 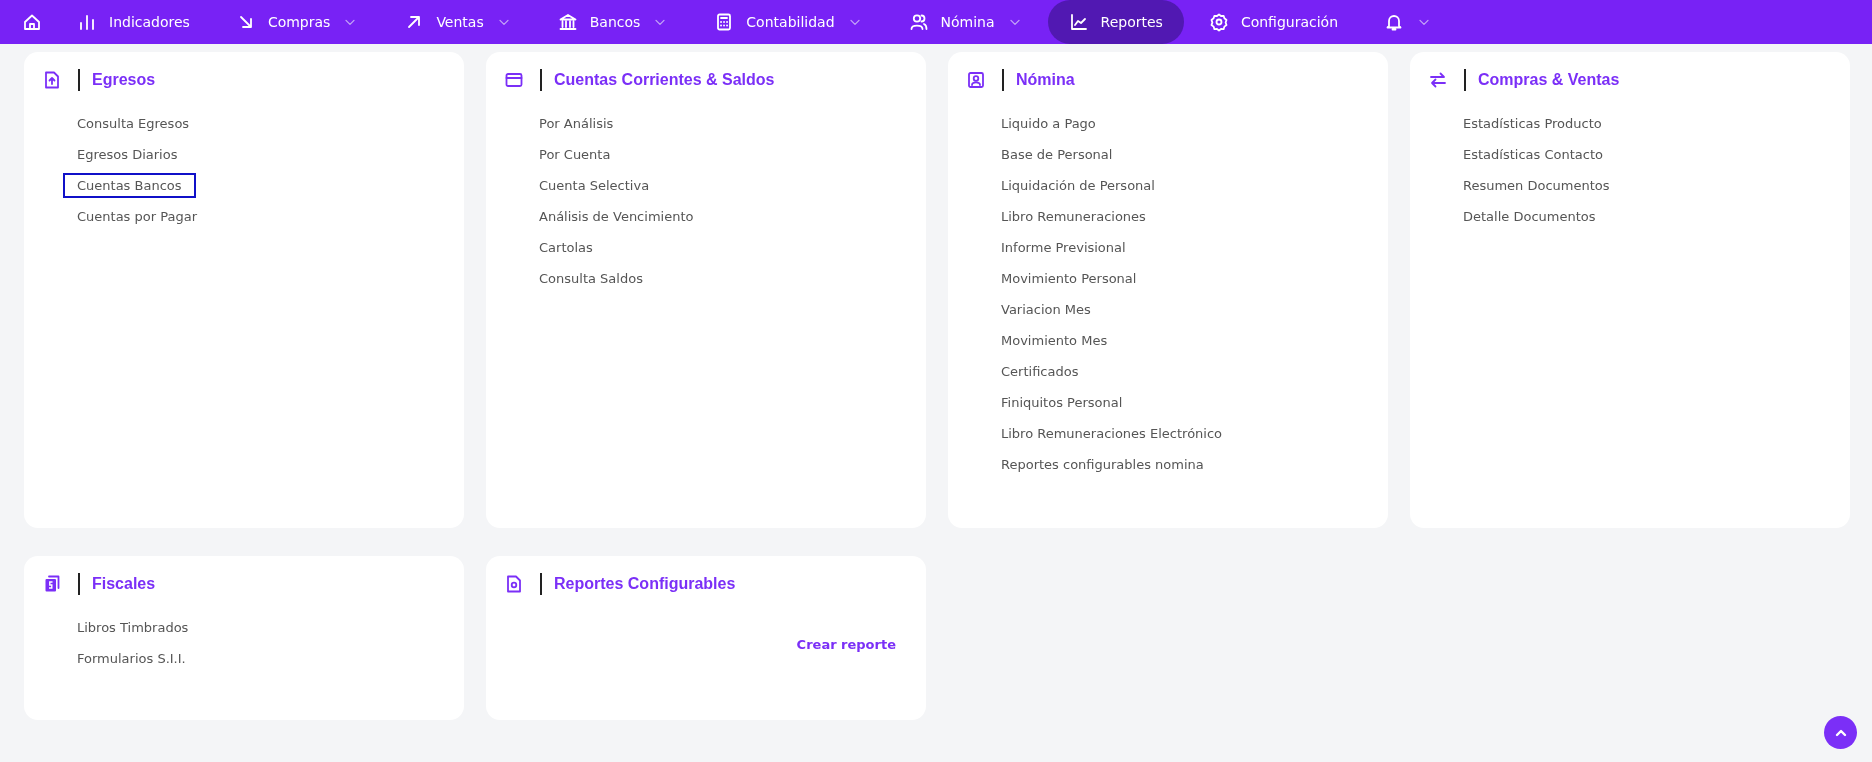 I want to click on report-link: Liquido a Pago, so click(x=1048, y=123).